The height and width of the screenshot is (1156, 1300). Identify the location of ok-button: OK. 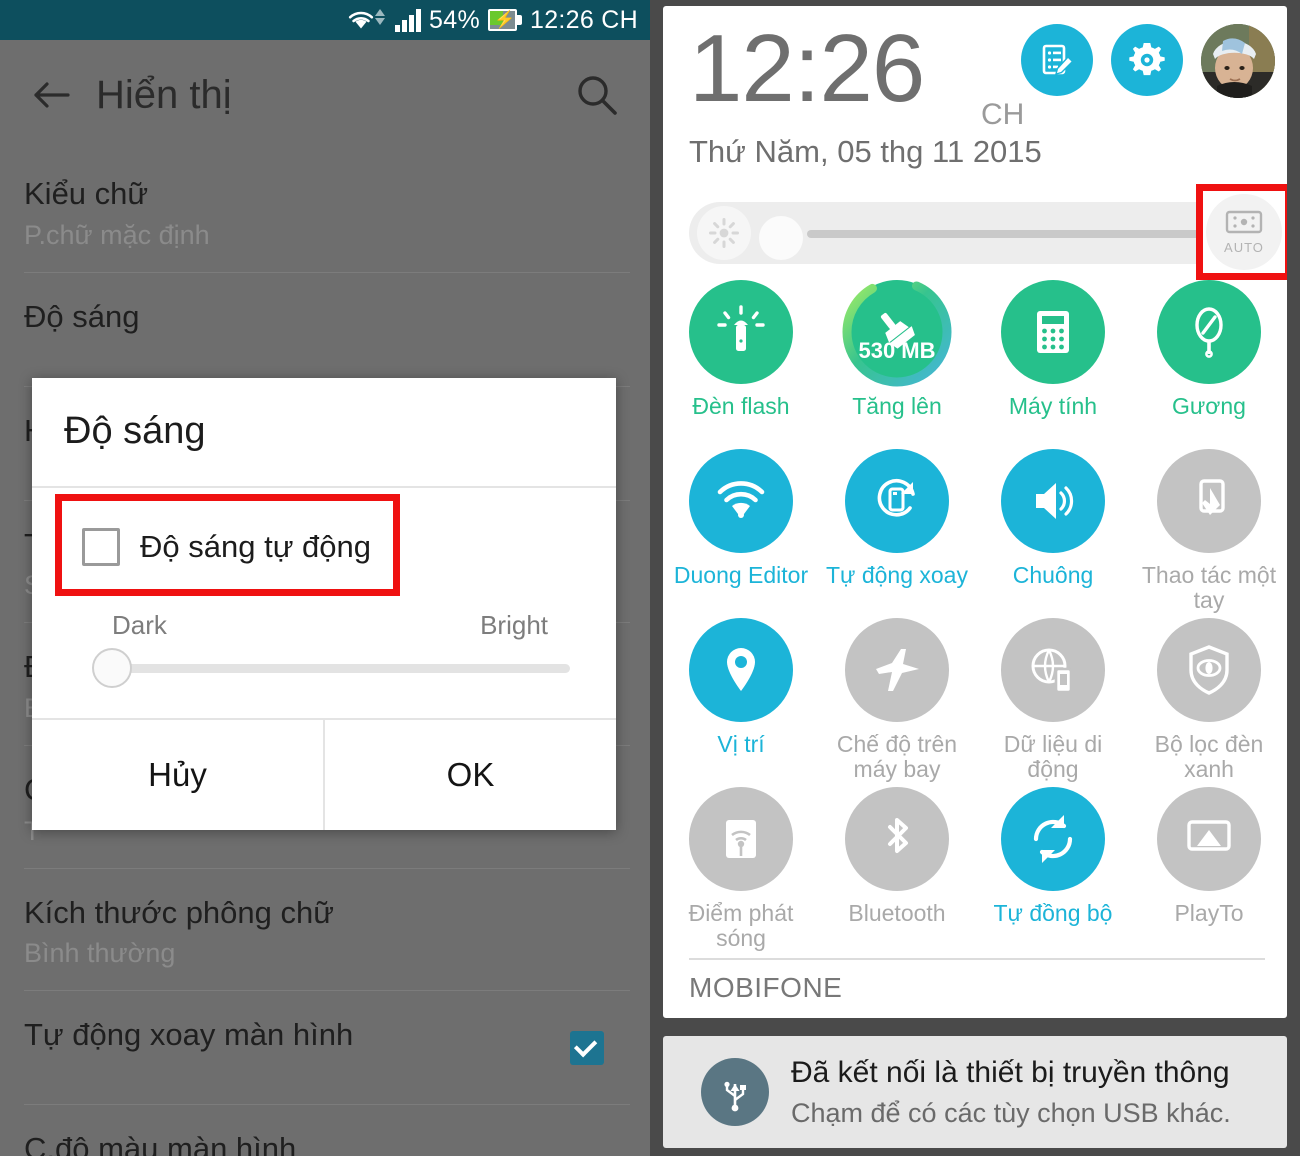
(470, 775).